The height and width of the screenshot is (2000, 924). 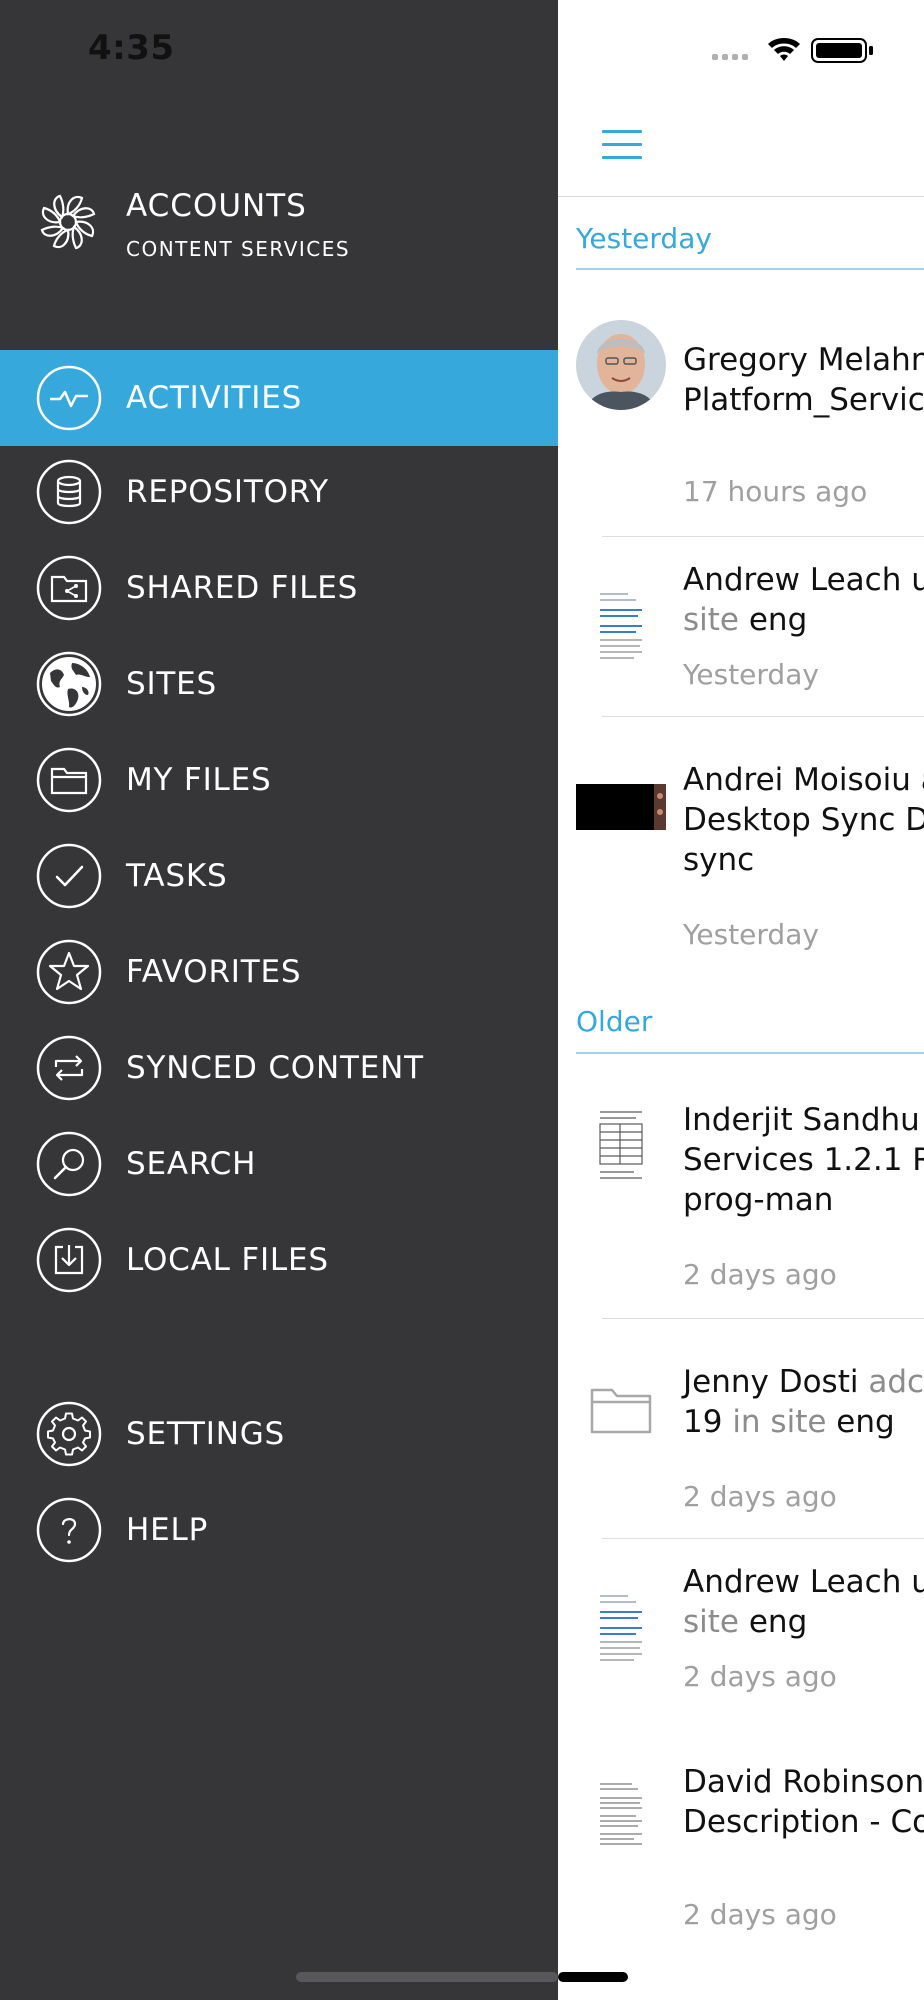 I want to click on menu-item-shared-files: SHARED FILES, so click(x=279, y=588).